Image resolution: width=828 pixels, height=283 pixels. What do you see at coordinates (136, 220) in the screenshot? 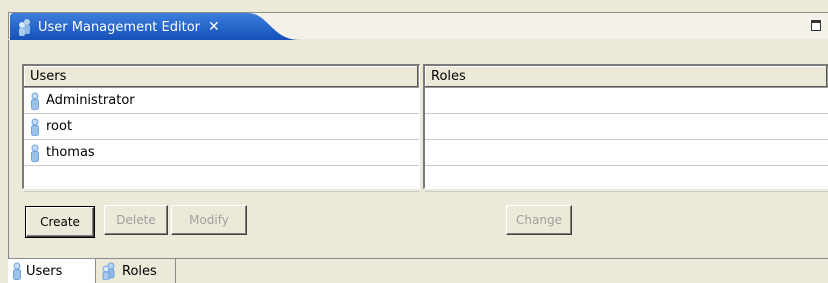
I see `delete-button: Delete` at bounding box center [136, 220].